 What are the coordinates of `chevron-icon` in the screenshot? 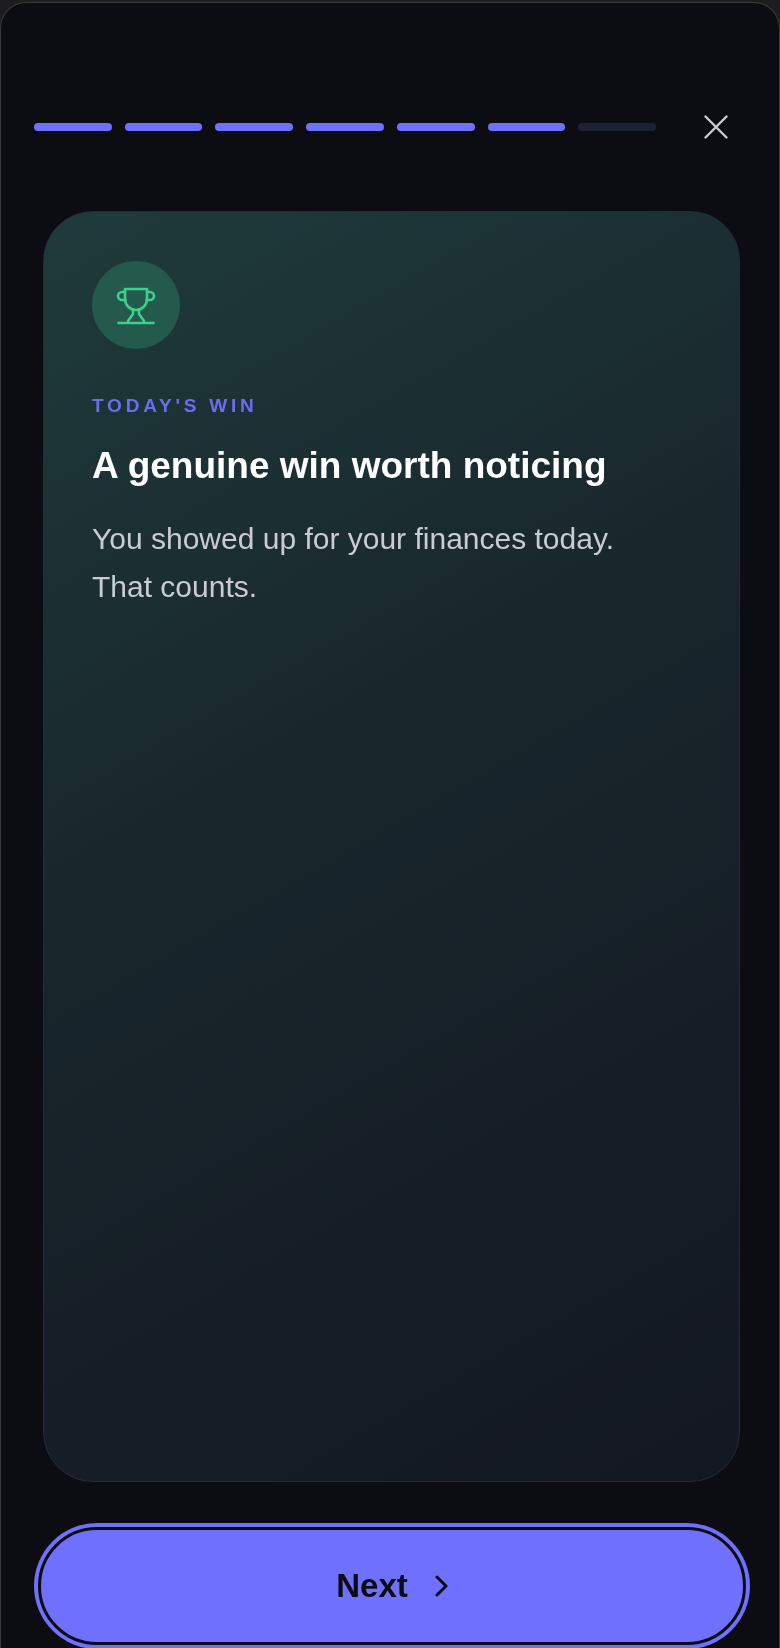 It's located at (441, 1586).